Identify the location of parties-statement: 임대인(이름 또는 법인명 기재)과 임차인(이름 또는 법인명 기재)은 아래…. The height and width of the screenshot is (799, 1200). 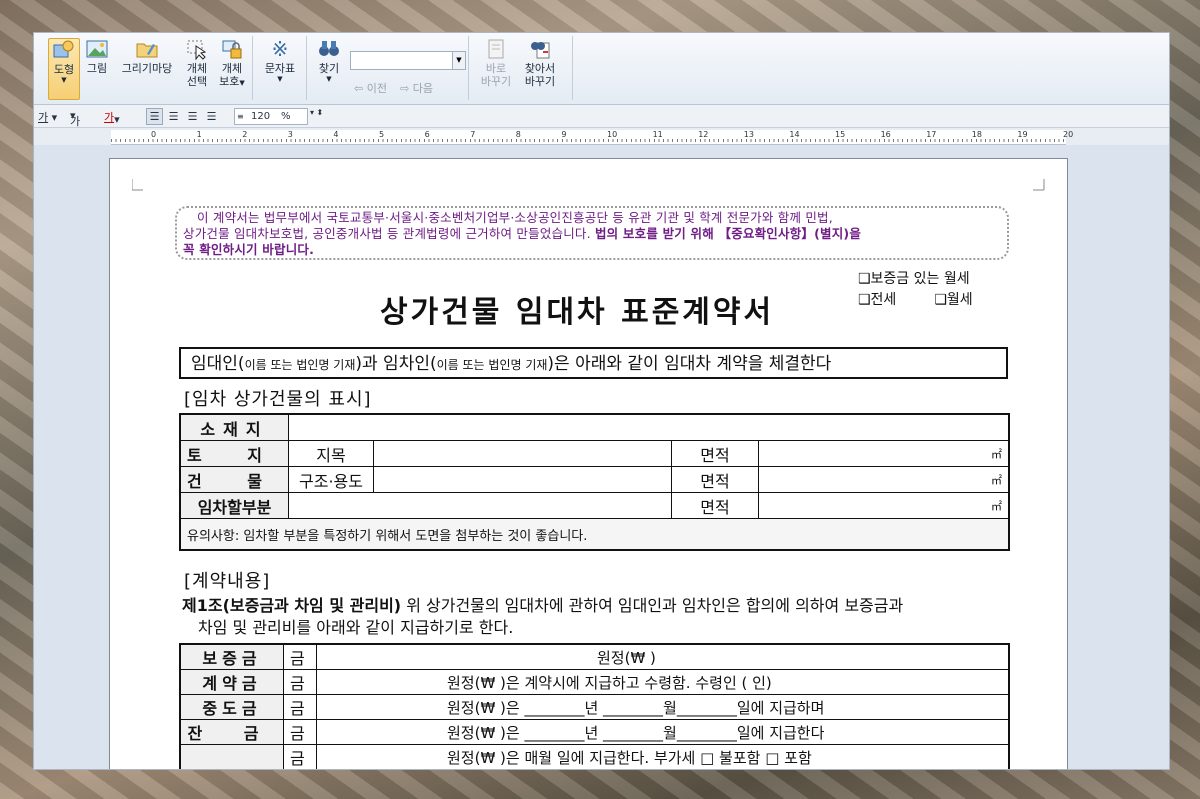
(593, 363).